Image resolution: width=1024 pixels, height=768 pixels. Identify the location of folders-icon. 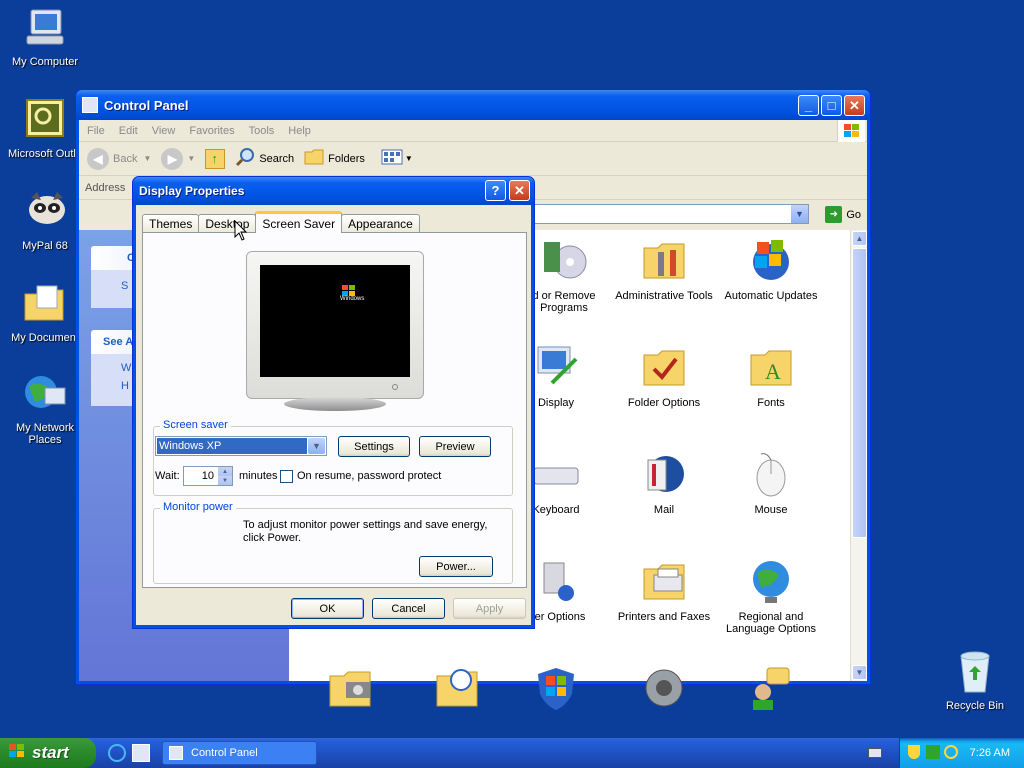
(314, 158).